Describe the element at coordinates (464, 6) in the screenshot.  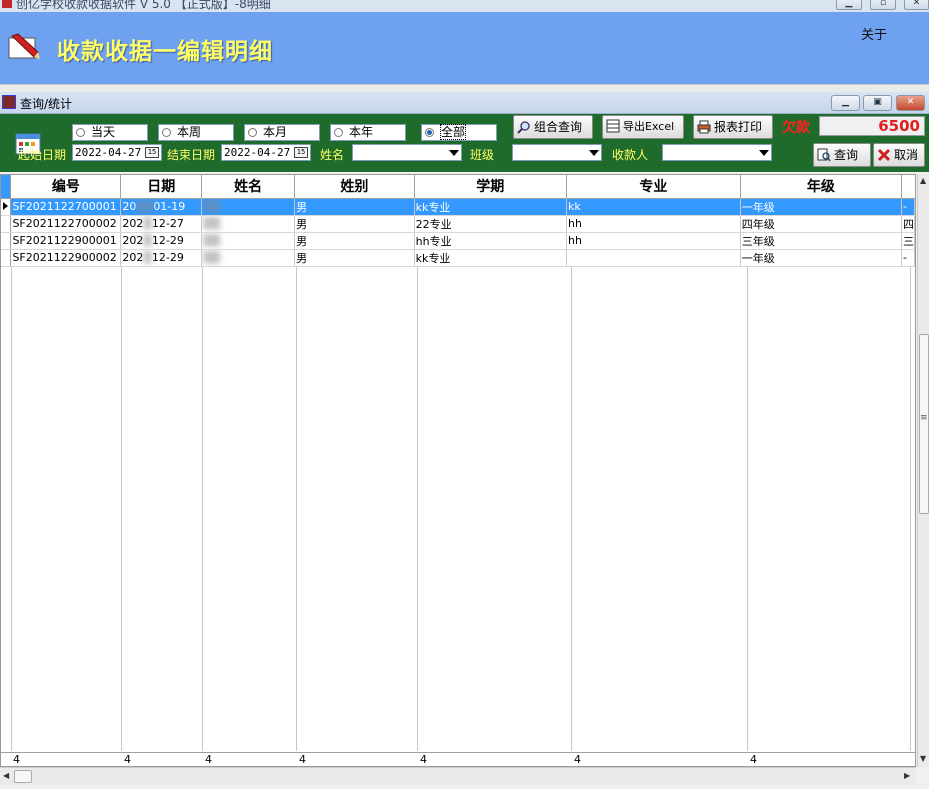
I see `window-titlebar: 创亿学校收款收据软件 V 5.0 【正式版】-8明细 ▁ ▫ ✕` at that location.